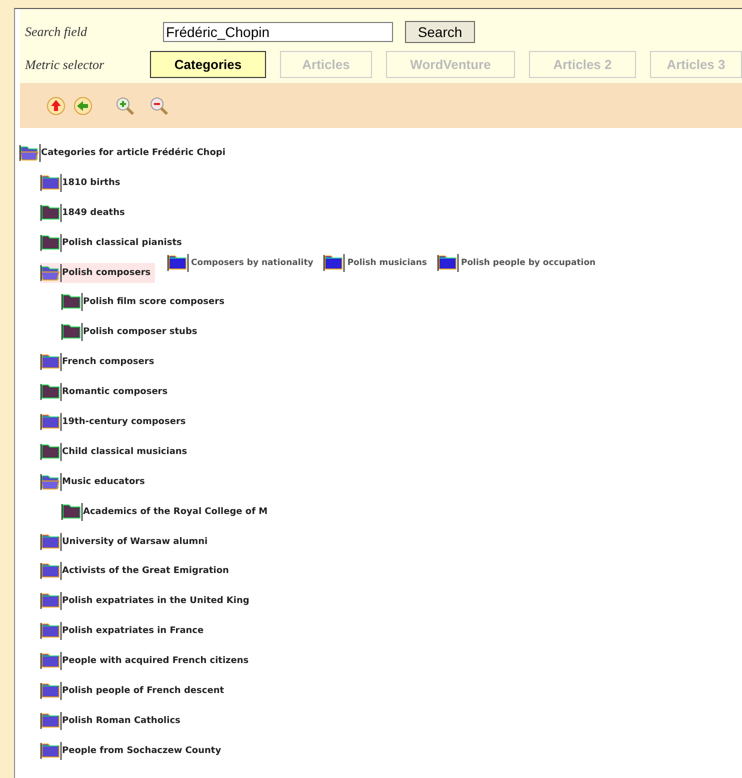  Describe the element at coordinates (144, 302) in the screenshot. I see `tree-item: Polish film score composers` at that location.